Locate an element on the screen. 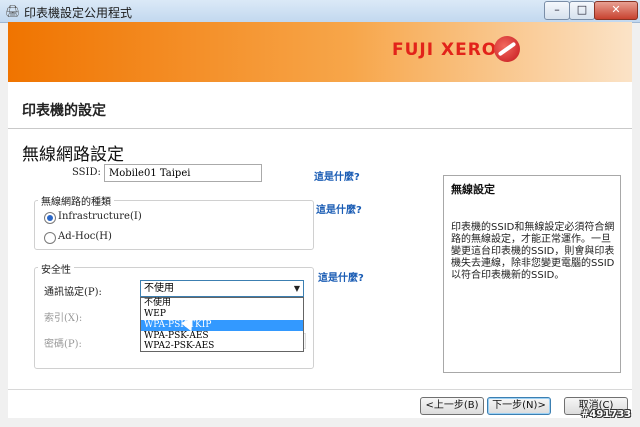 The height and width of the screenshot is (427, 640). network-type-help-link: 這是什麼? is located at coordinates (339, 208).